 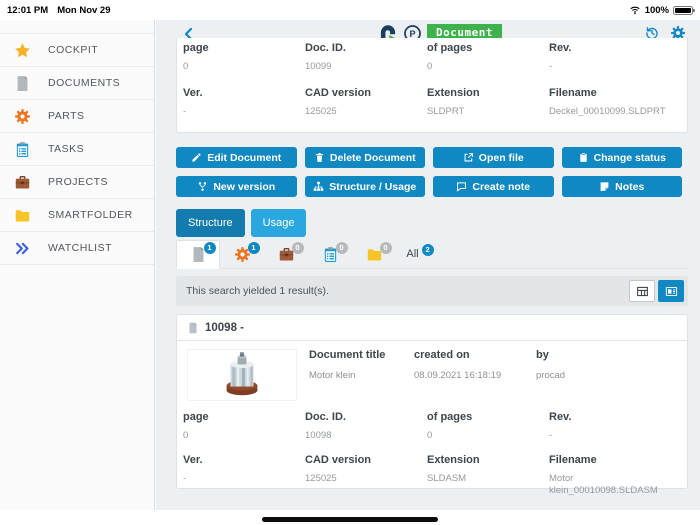 I want to click on battery-icon, so click(x=684, y=10).